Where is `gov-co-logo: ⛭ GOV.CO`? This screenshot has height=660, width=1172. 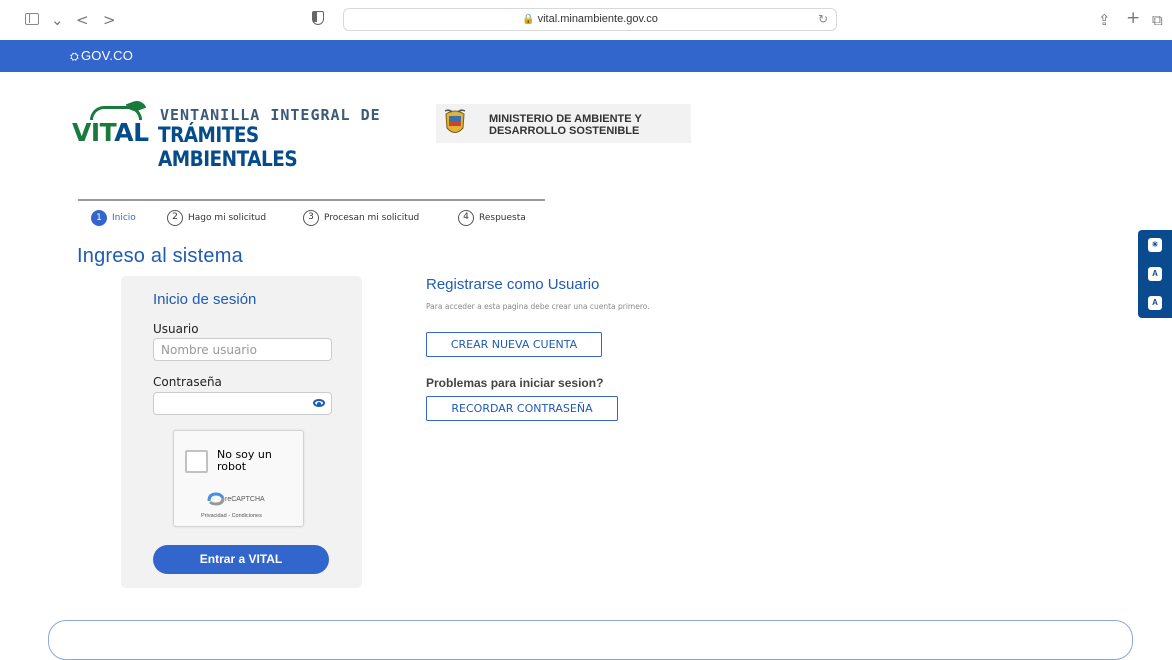 gov-co-logo: ⛭ GOV.CO is located at coordinates (101, 56).